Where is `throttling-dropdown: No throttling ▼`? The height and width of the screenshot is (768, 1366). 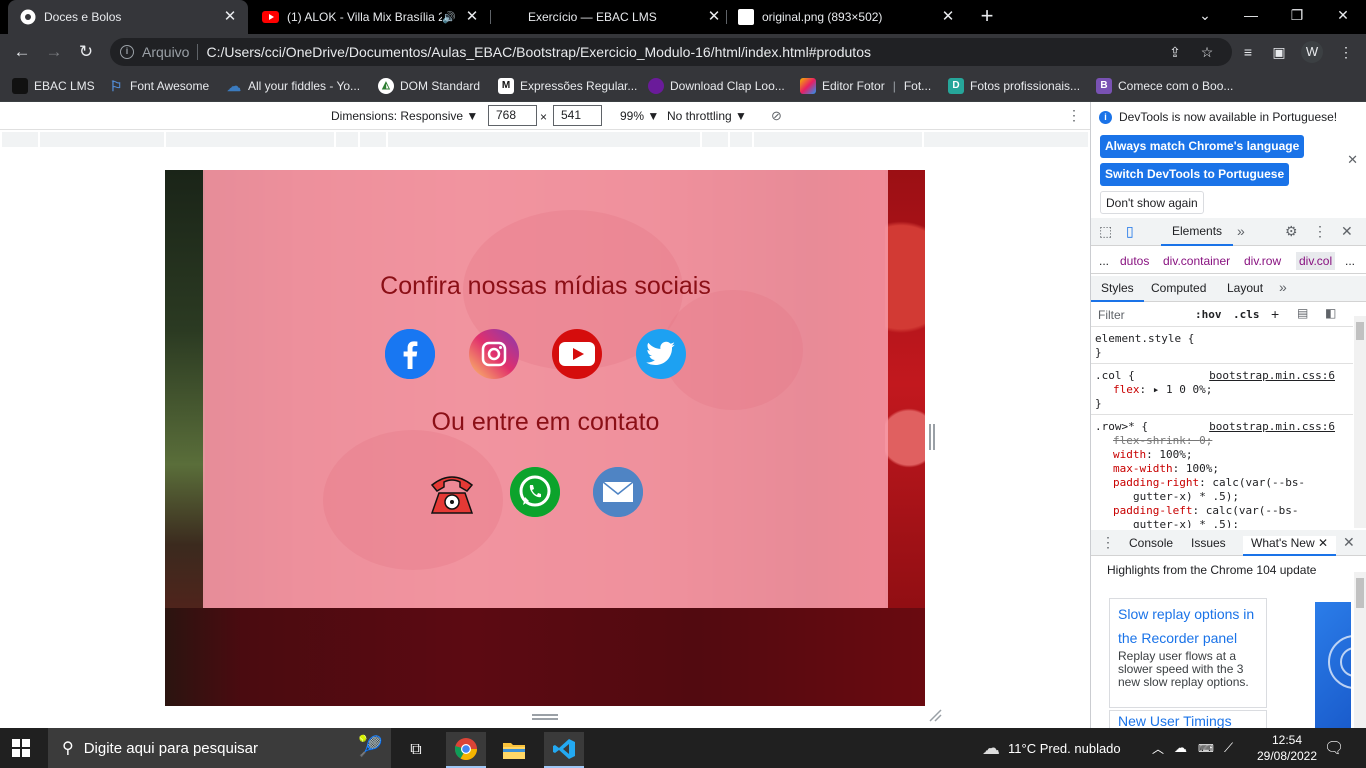 throttling-dropdown: No throttling ▼ is located at coordinates (707, 116).